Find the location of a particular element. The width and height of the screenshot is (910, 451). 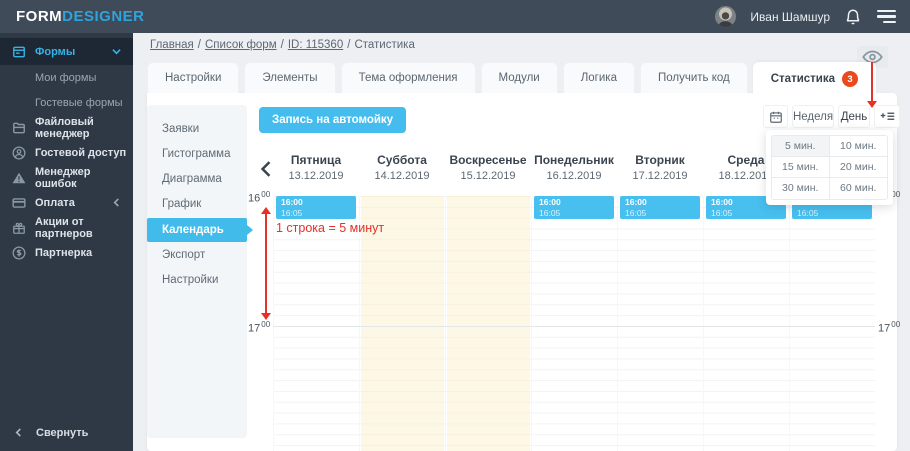

app-logo: FORMDESIGNER is located at coordinates (80, 16).